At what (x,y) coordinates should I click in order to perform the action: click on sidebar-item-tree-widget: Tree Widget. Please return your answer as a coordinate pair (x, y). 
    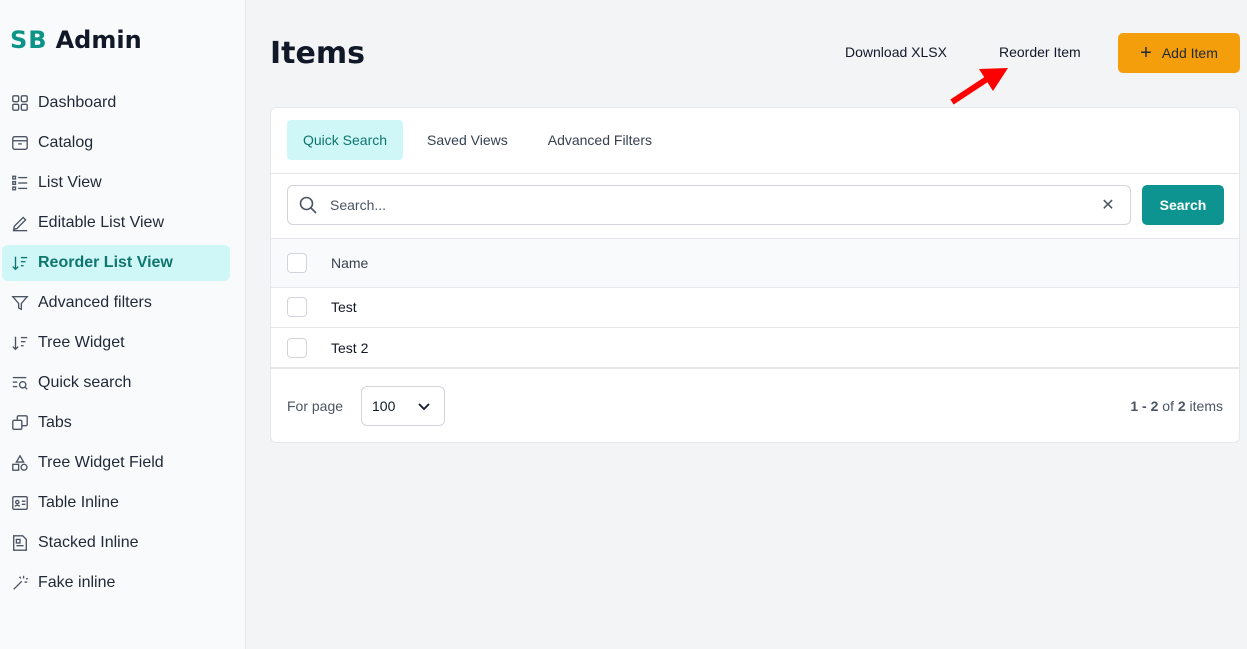
    Looking at the image, I should click on (116, 343).